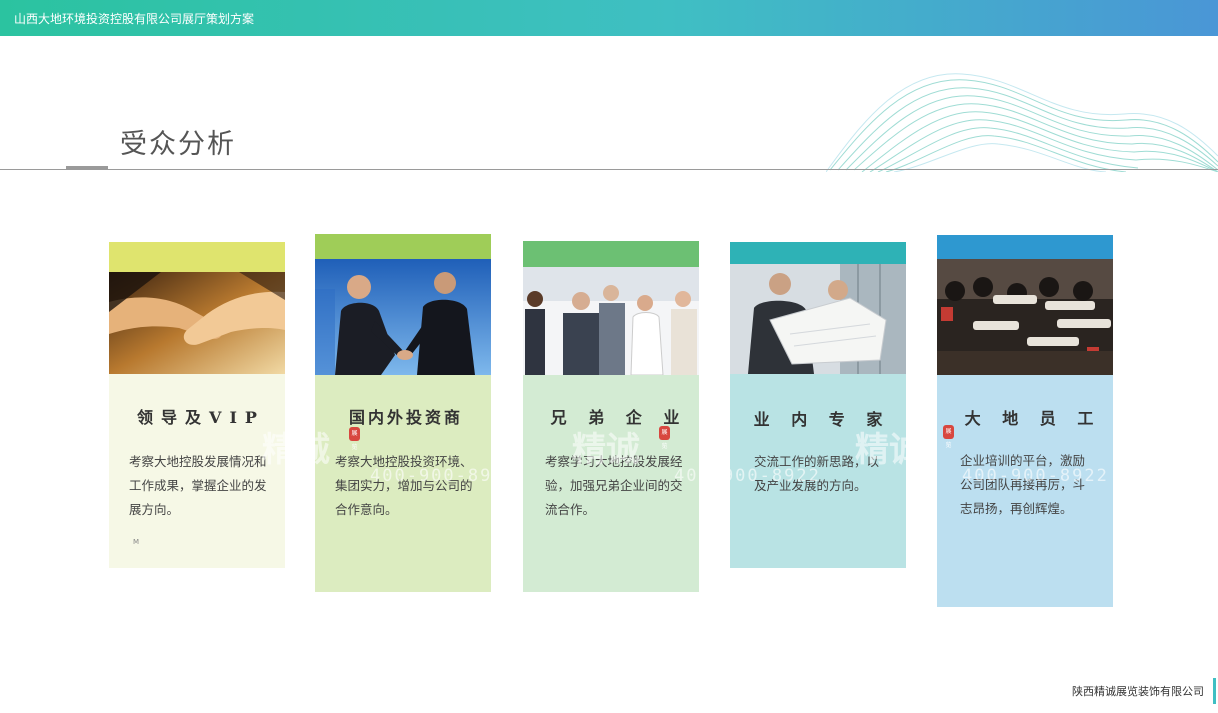 The image size is (1218, 713). What do you see at coordinates (619, 417) in the screenshot?
I see `card-heading: 兄 弟 企 业` at bounding box center [619, 417].